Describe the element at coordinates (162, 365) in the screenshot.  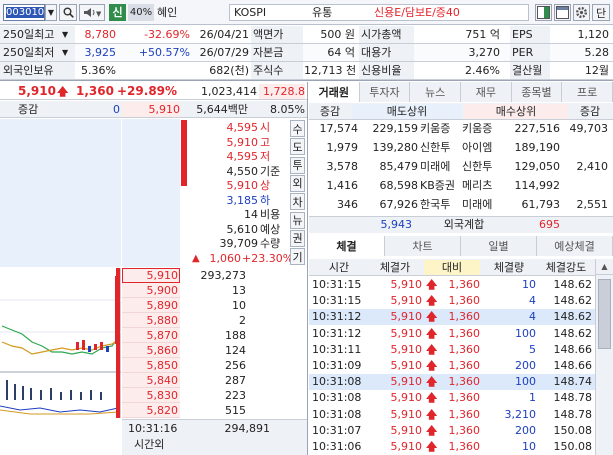
I see `bid-price: 5,850` at that location.